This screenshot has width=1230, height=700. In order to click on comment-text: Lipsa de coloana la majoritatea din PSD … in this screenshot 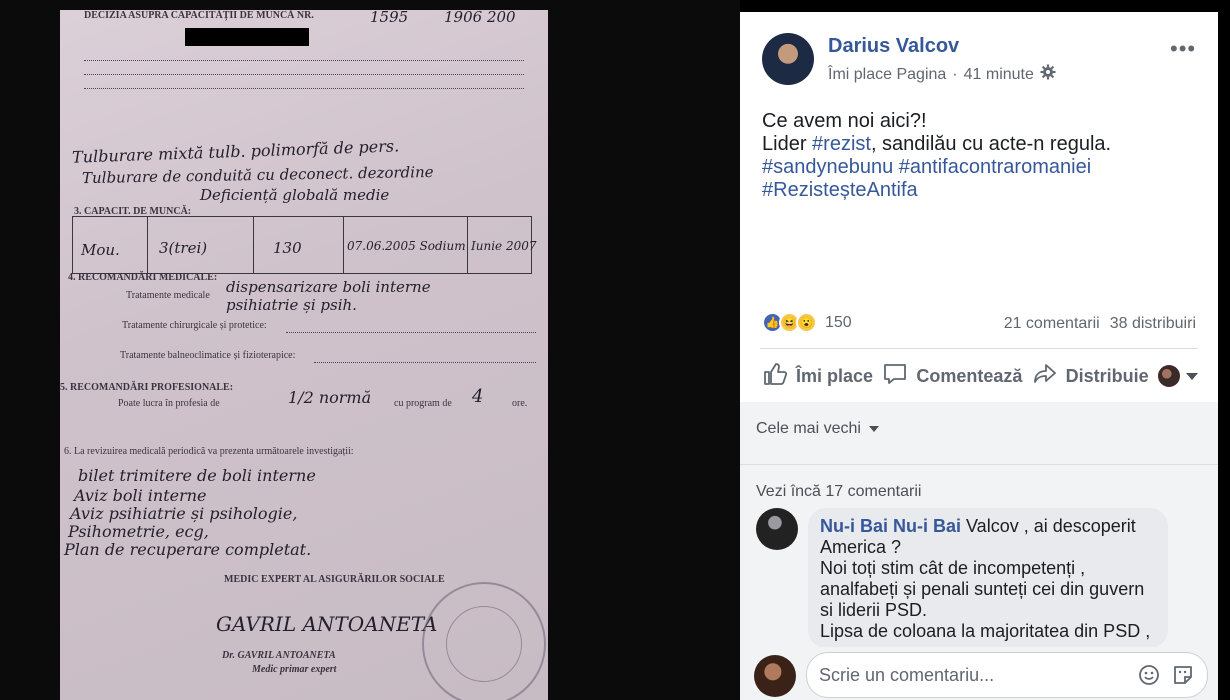, I will do `click(985, 631)`.